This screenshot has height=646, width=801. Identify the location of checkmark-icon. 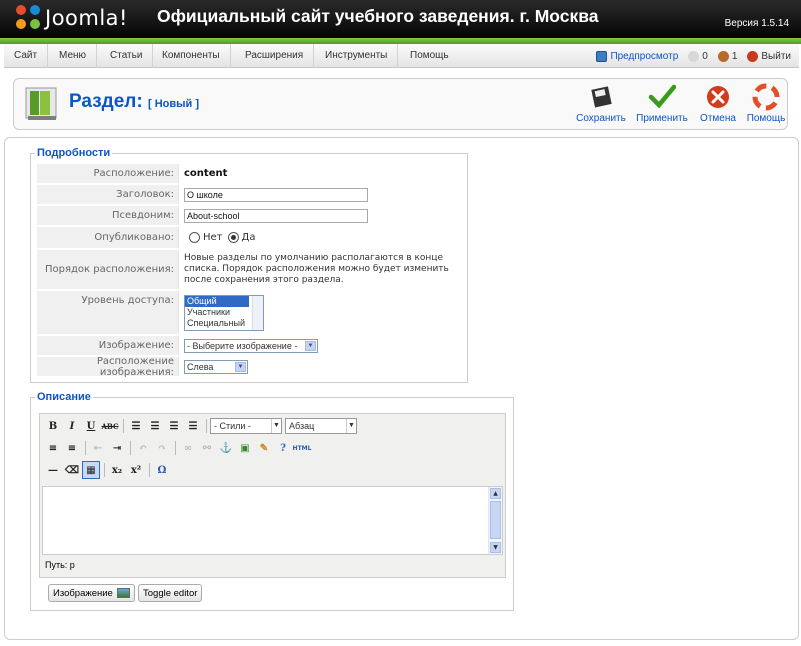
(662, 96).